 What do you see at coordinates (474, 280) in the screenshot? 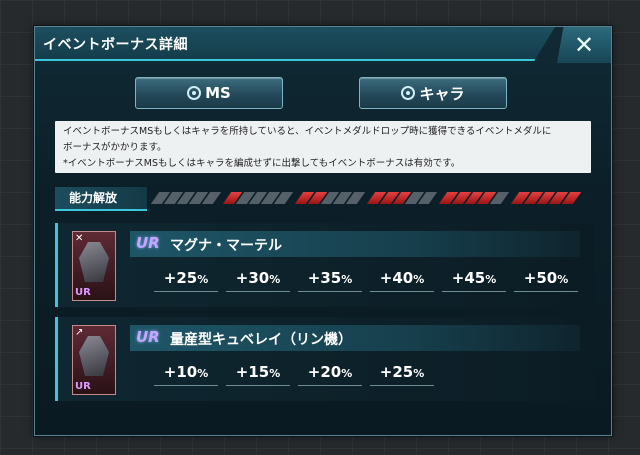
I see `bonus-value: +45%` at bounding box center [474, 280].